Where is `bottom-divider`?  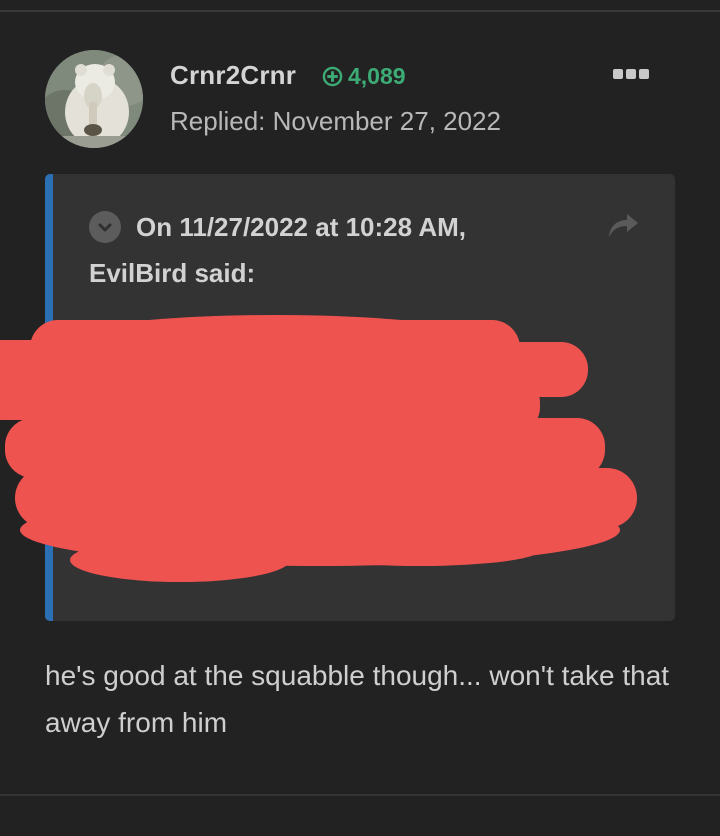
bottom-divider is located at coordinates (360, 795).